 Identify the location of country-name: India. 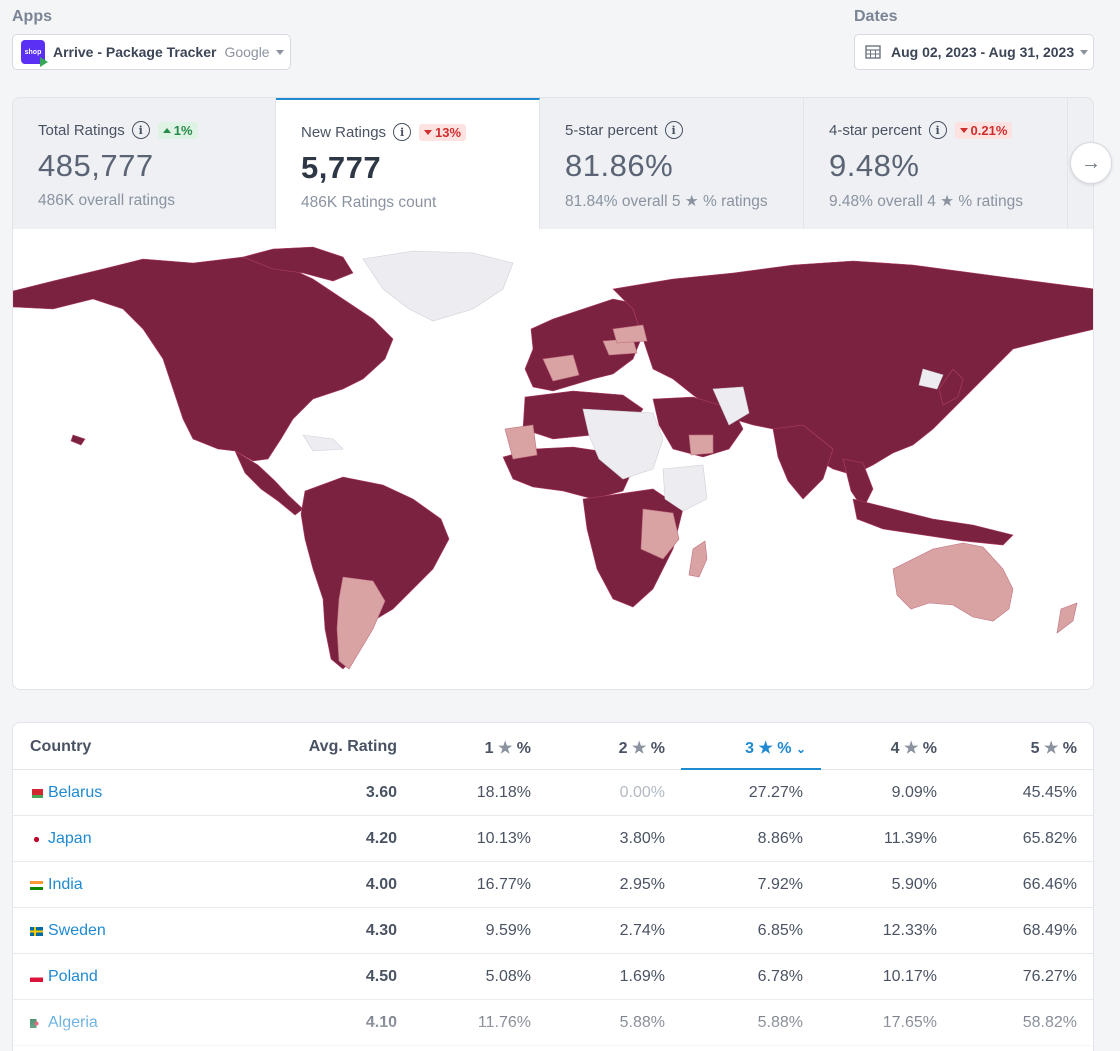
(65, 884).